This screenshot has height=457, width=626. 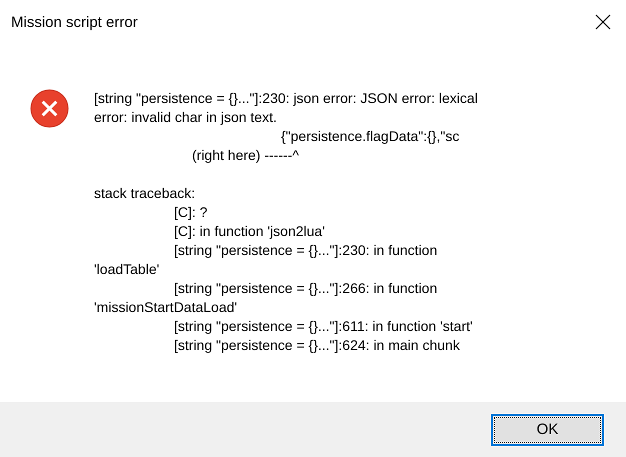 What do you see at coordinates (305, 250) in the screenshot?
I see `message-line: [string "persistence = {}..."]:230: in function` at bounding box center [305, 250].